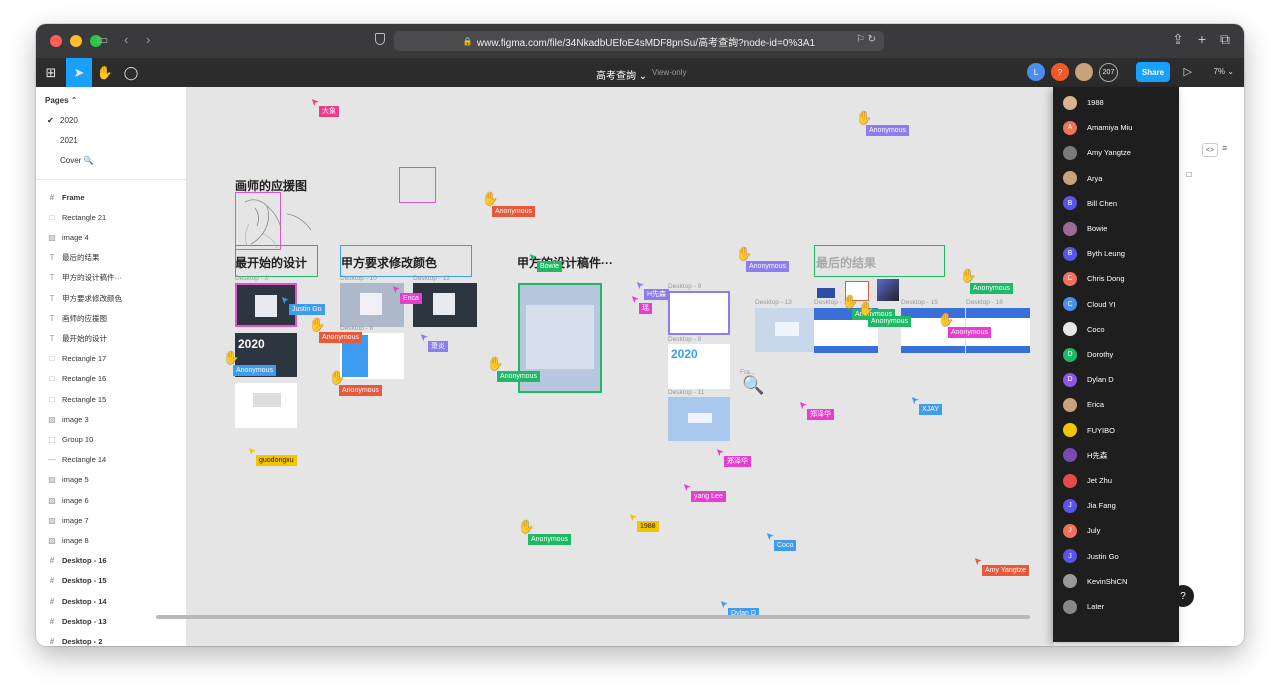  I want to click on collaborator-item: Amy Yangtze, so click(1116, 152).